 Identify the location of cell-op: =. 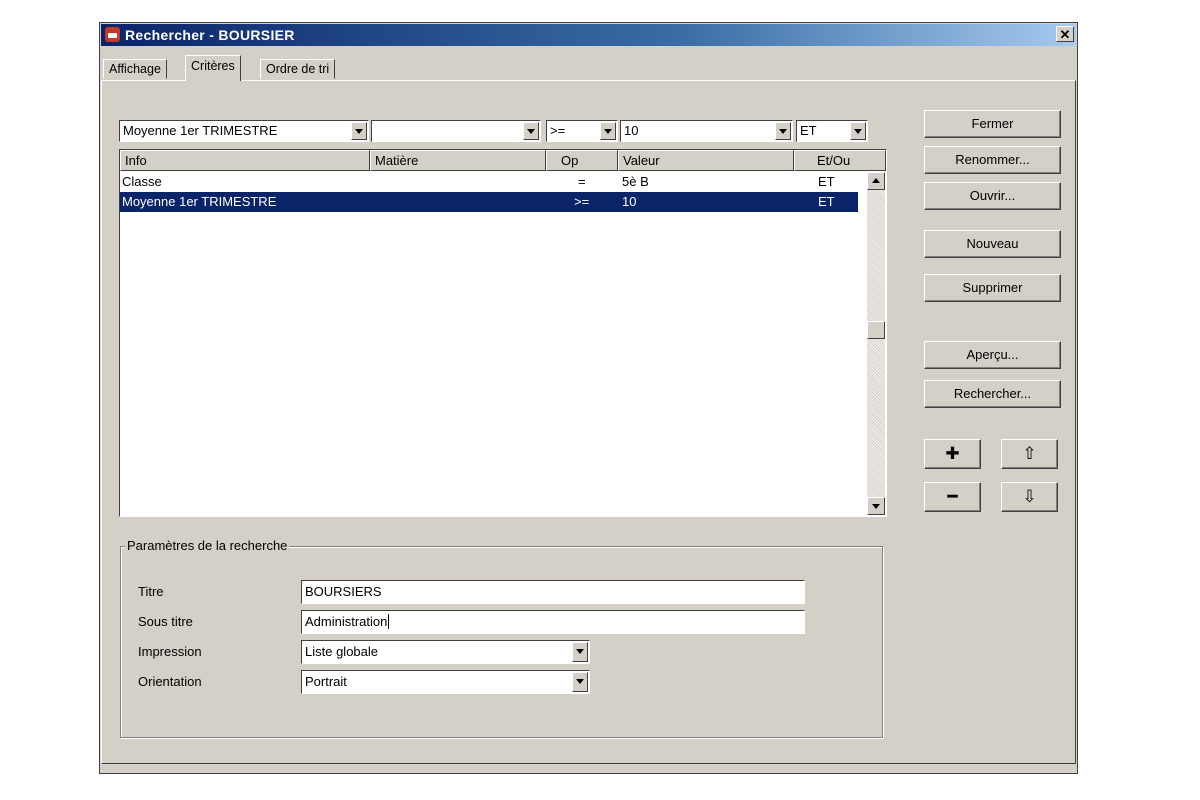
(582, 181).